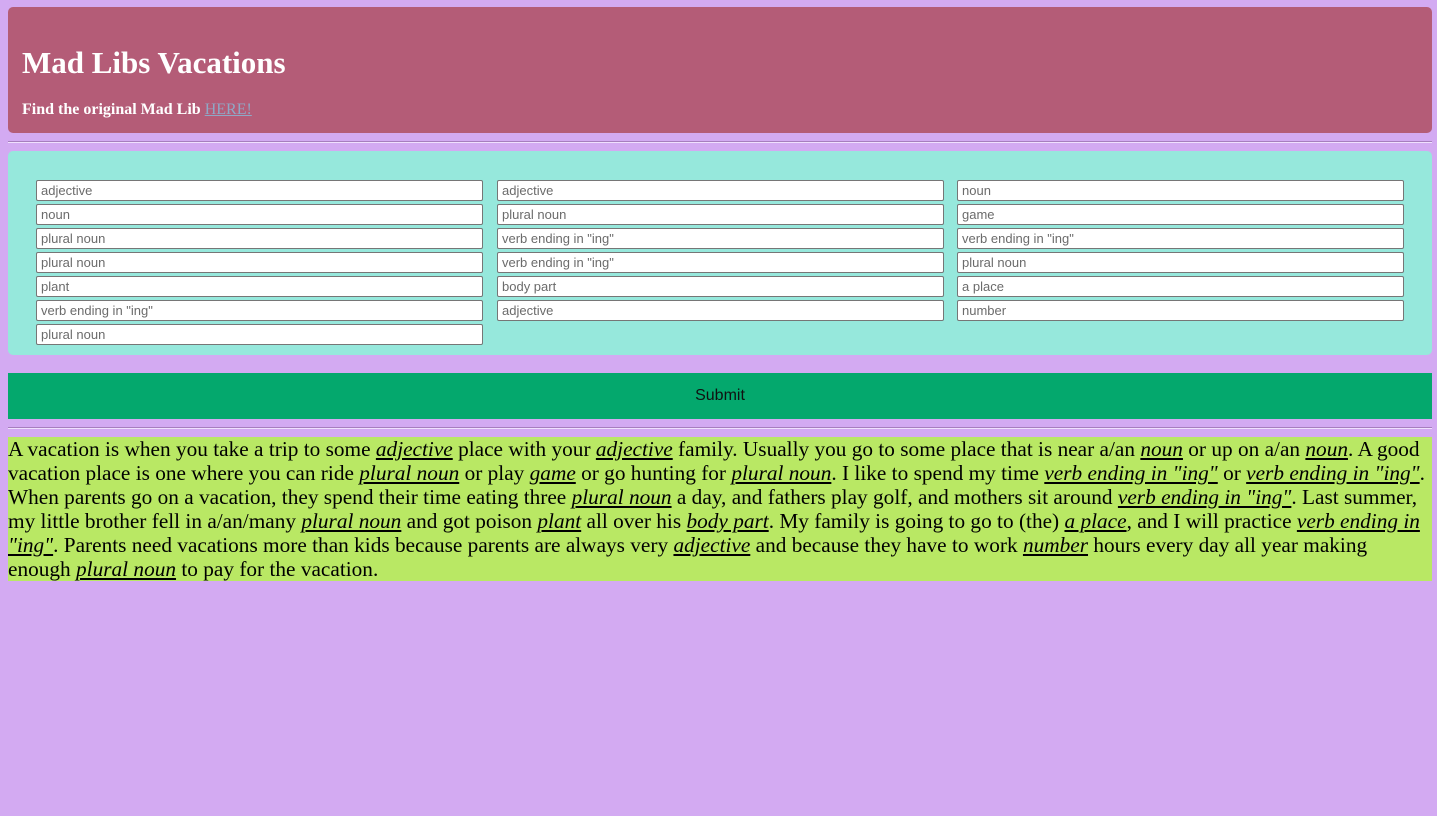 The image size is (1437, 816). I want to click on story-text: . I like to spend my time, so click(938, 473).